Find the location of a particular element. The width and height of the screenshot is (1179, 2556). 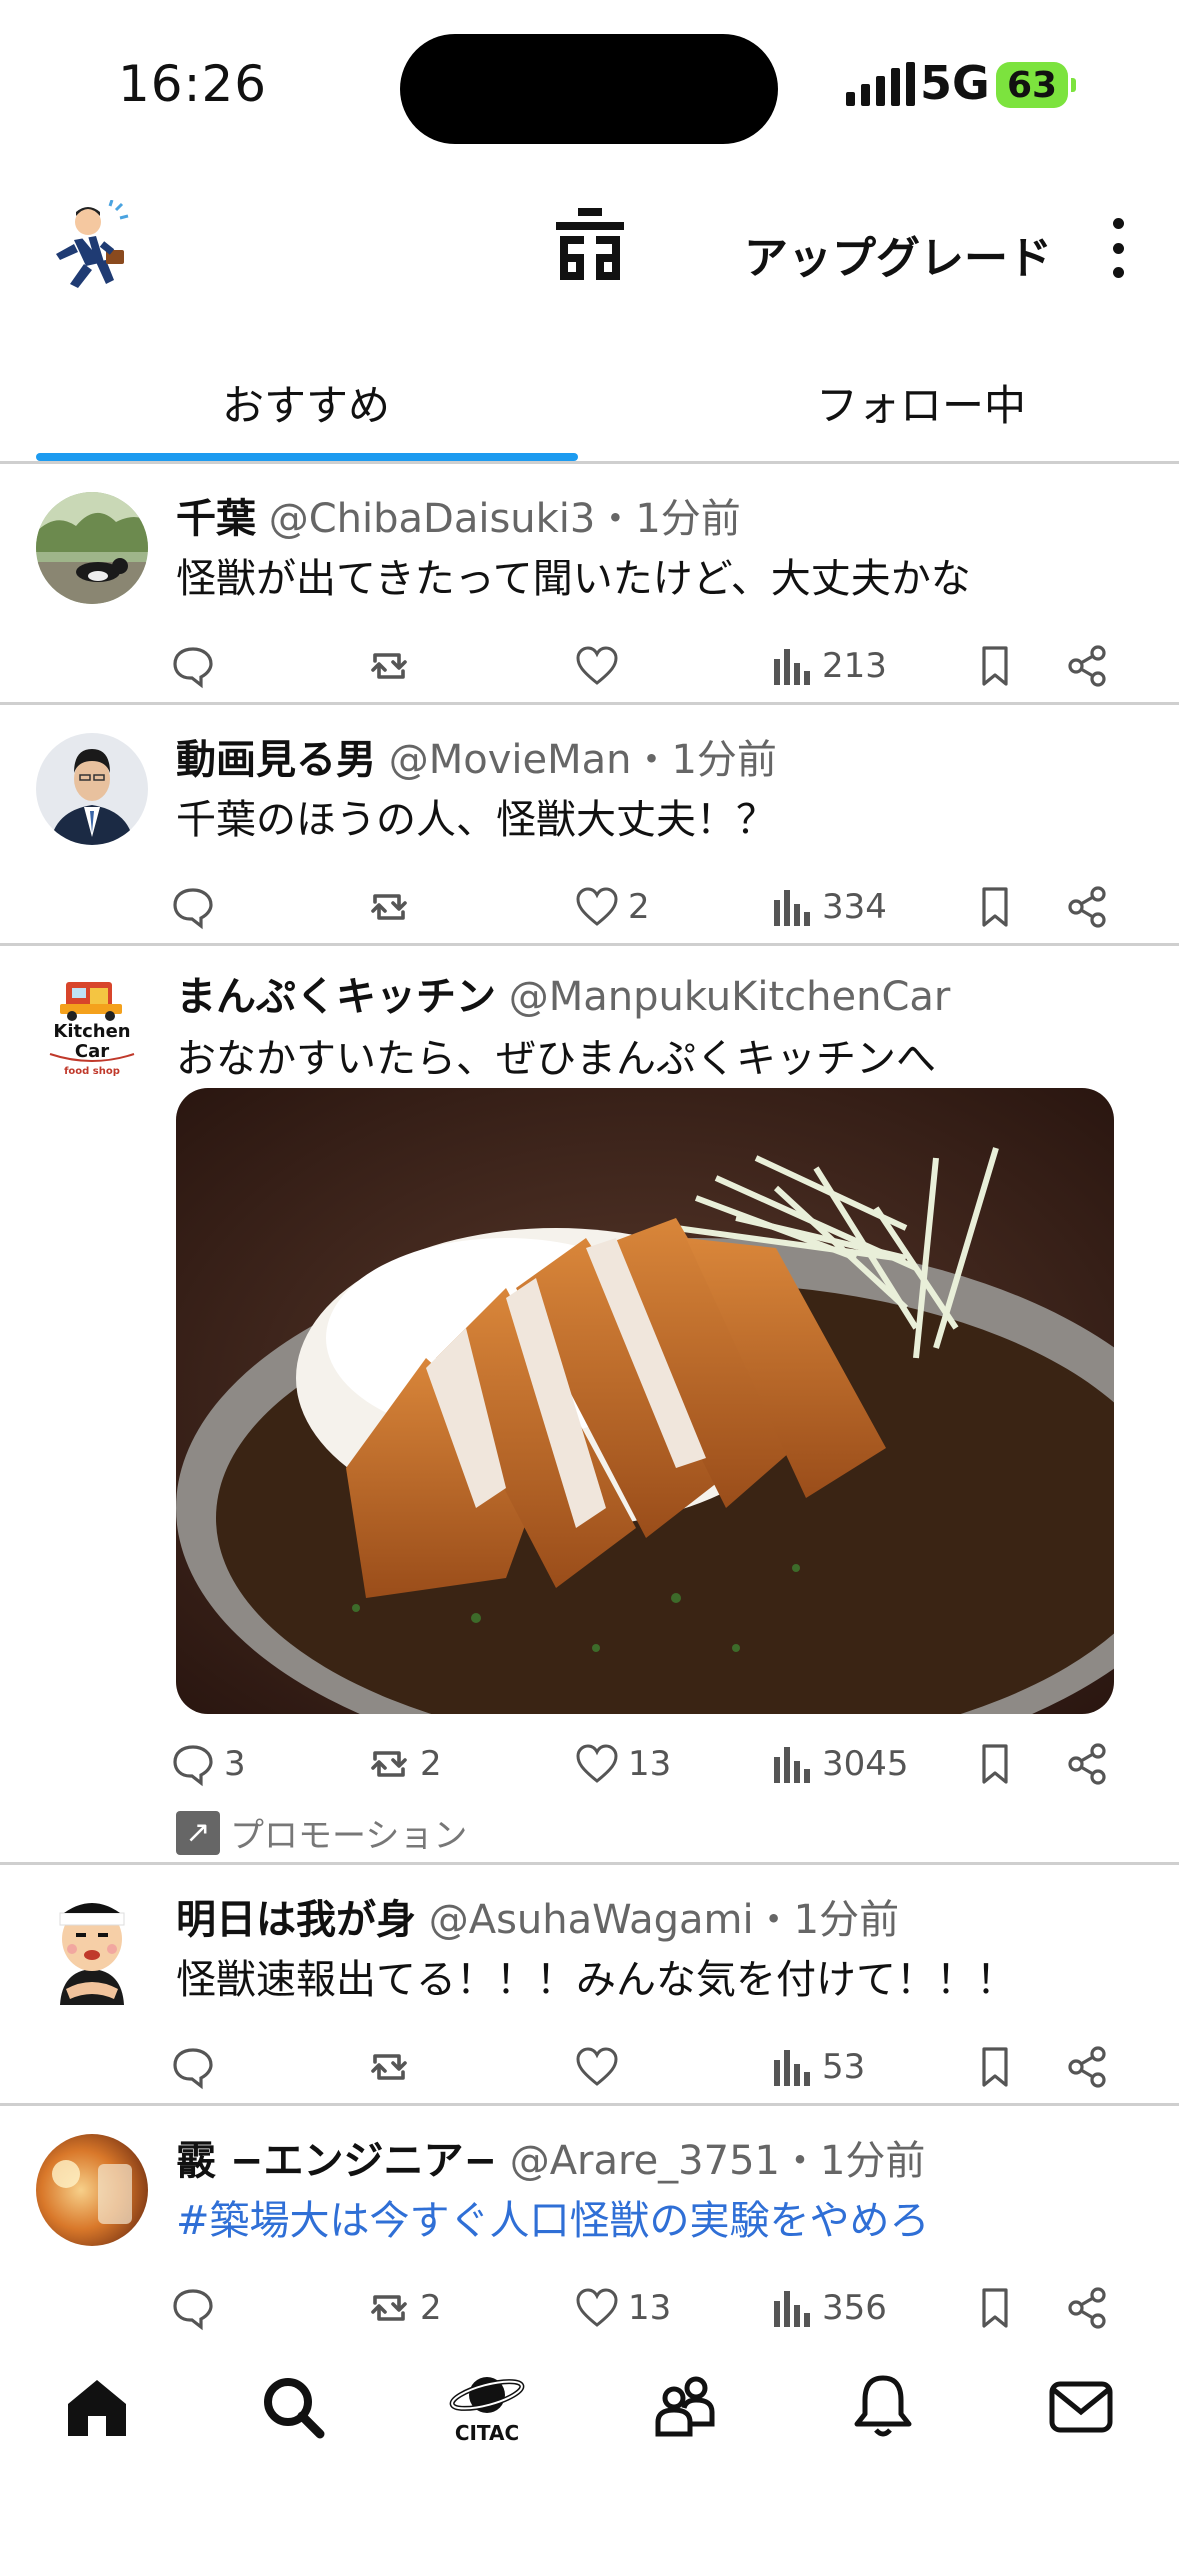

handle: @Arare_3751 is located at coordinates (645, 2161).